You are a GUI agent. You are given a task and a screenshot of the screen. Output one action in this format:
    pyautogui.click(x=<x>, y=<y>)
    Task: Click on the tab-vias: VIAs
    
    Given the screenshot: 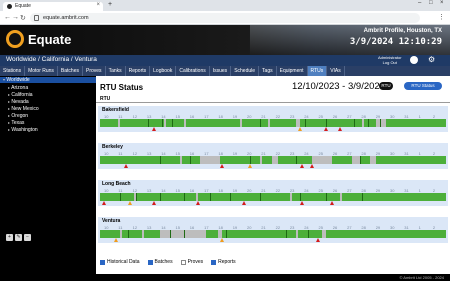 What is the action you would take?
    pyautogui.click(x=336, y=71)
    